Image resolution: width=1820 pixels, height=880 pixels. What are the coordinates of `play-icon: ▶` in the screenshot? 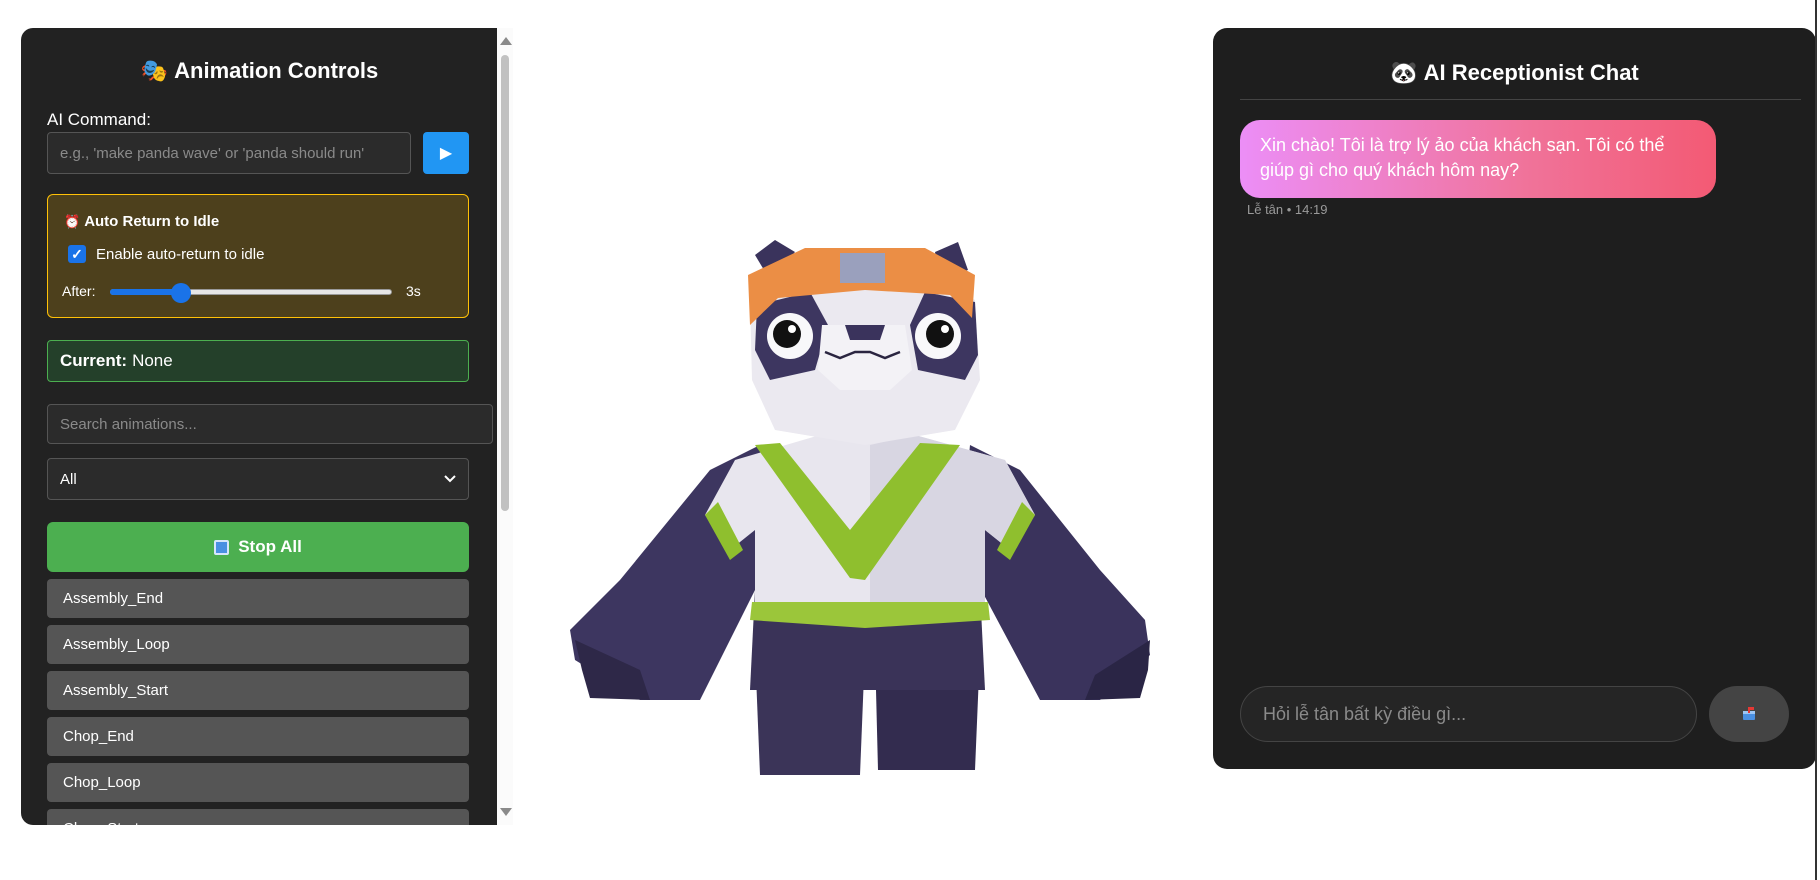 It's located at (446, 153).